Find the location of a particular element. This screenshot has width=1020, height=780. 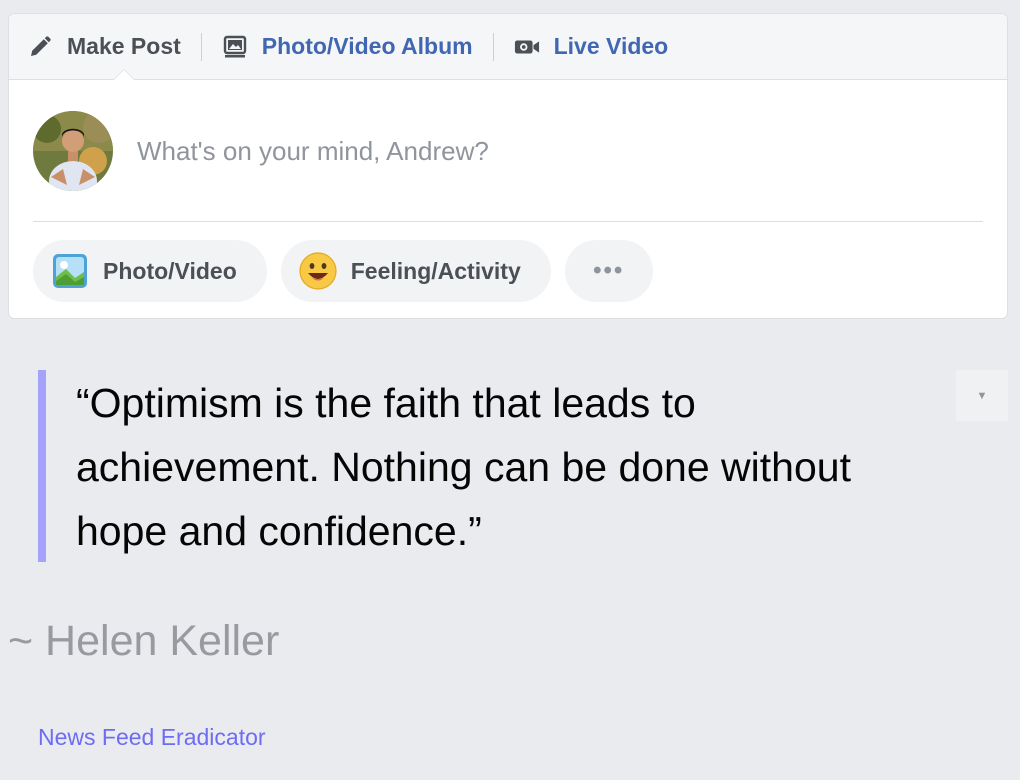

photo-video-label: Photo/Video is located at coordinates (170, 270).